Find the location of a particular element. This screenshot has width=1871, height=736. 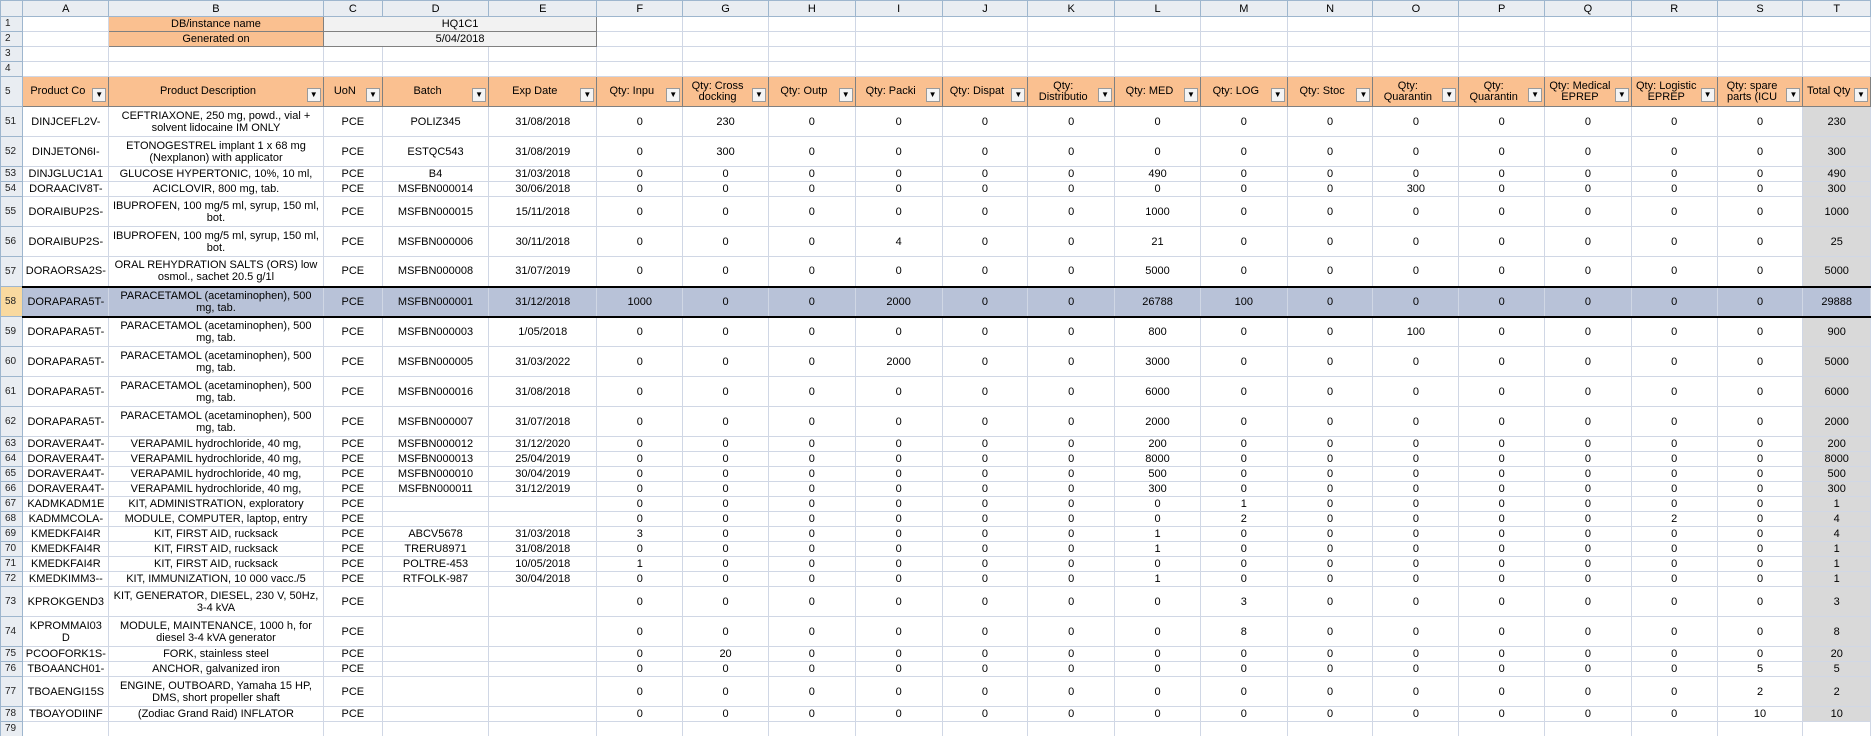

row-header: 2 is located at coordinates (12, 39).